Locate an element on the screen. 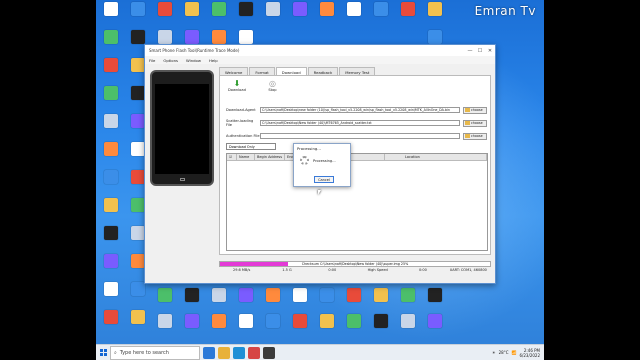  stat-elapsed: 0:00 is located at coordinates (332, 270).